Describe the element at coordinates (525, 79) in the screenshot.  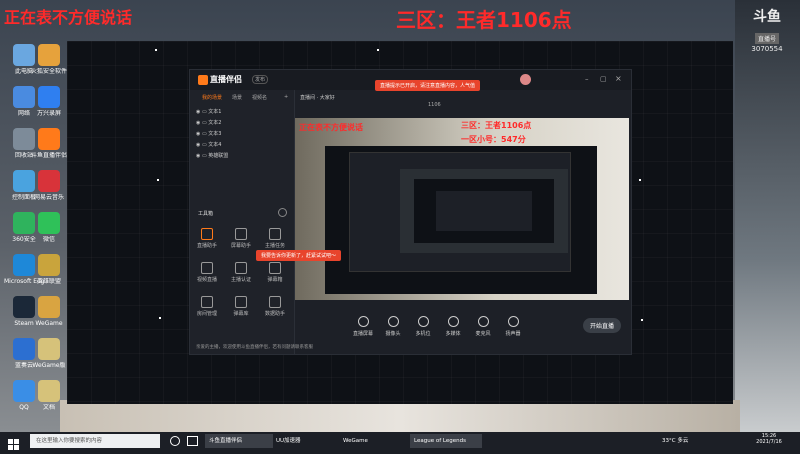
I see `avatar` at that location.